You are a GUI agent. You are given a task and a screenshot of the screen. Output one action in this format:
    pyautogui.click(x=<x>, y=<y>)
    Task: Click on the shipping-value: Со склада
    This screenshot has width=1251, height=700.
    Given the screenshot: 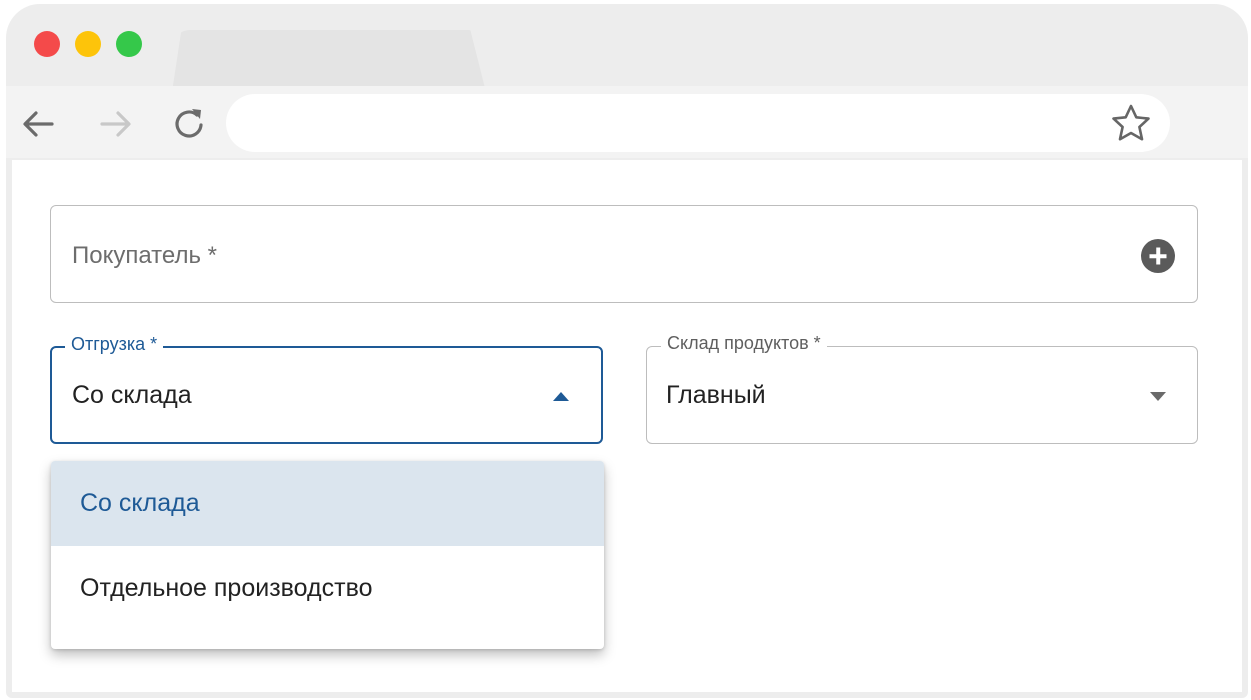 What is the action you would take?
    pyautogui.click(x=132, y=395)
    